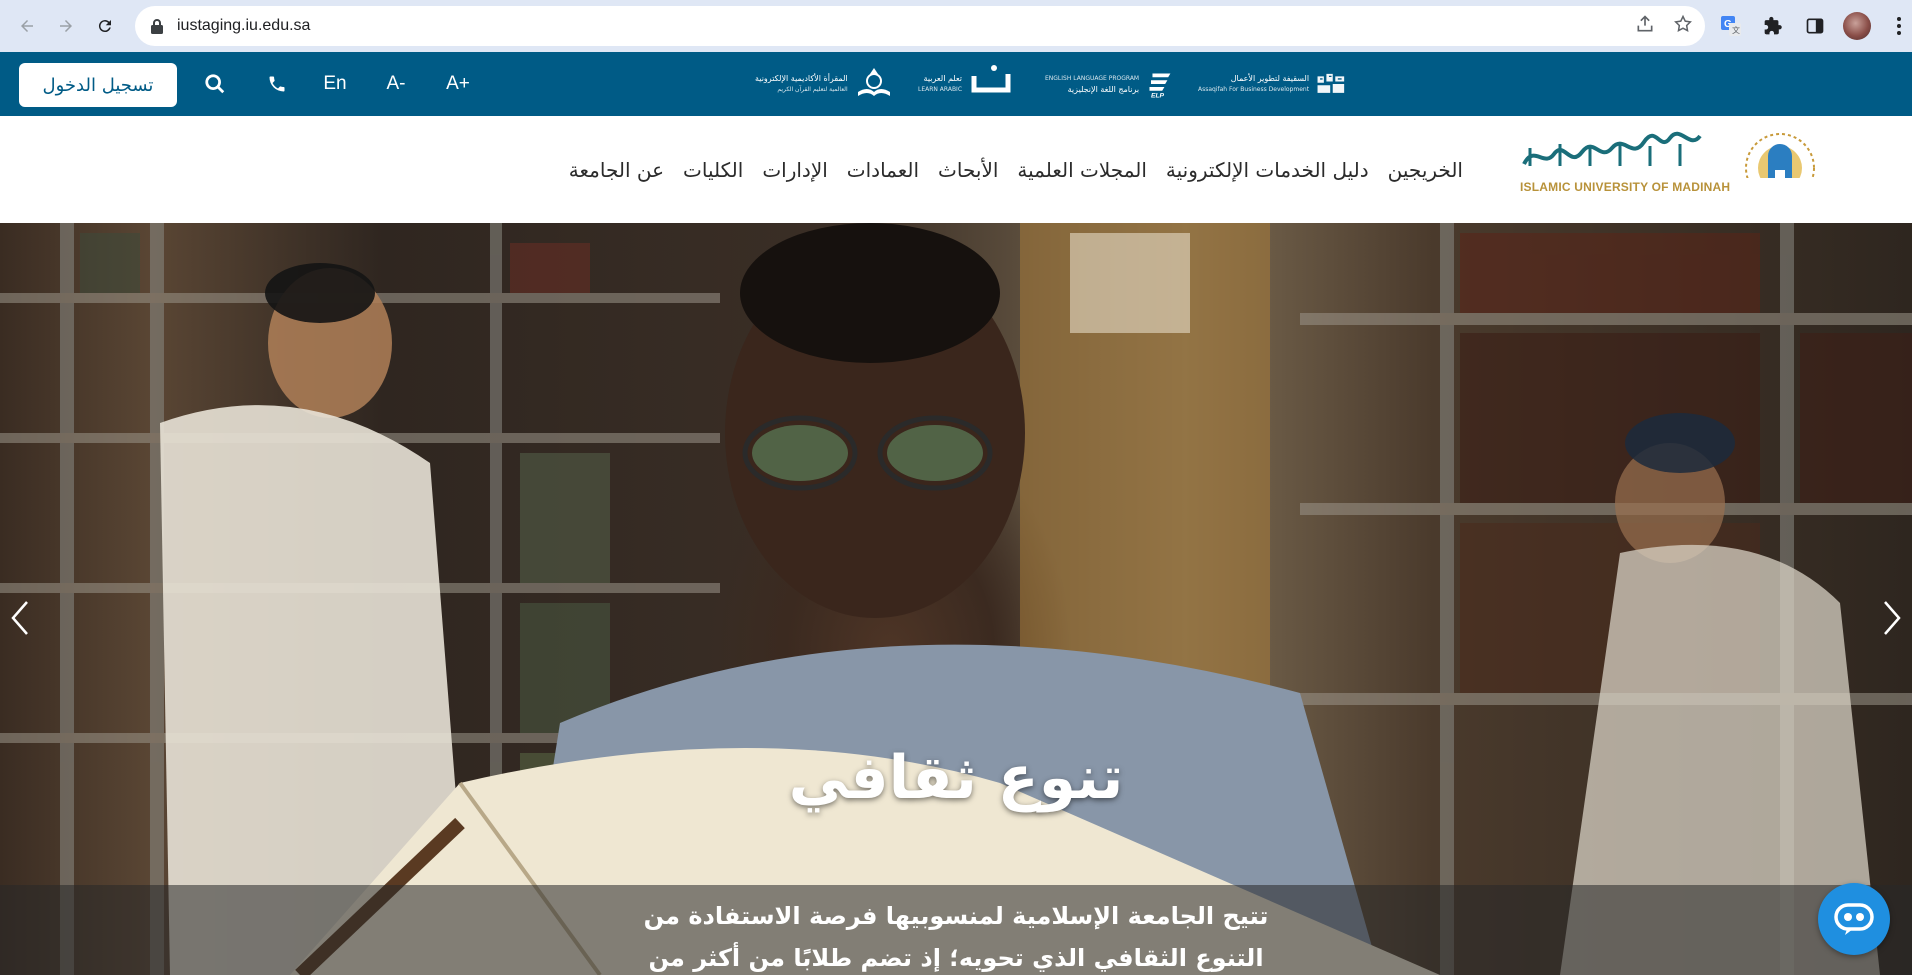 This screenshot has width=1912, height=975. Describe the element at coordinates (1898, 26) in the screenshot. I see `browser-menu-icon` at that location.